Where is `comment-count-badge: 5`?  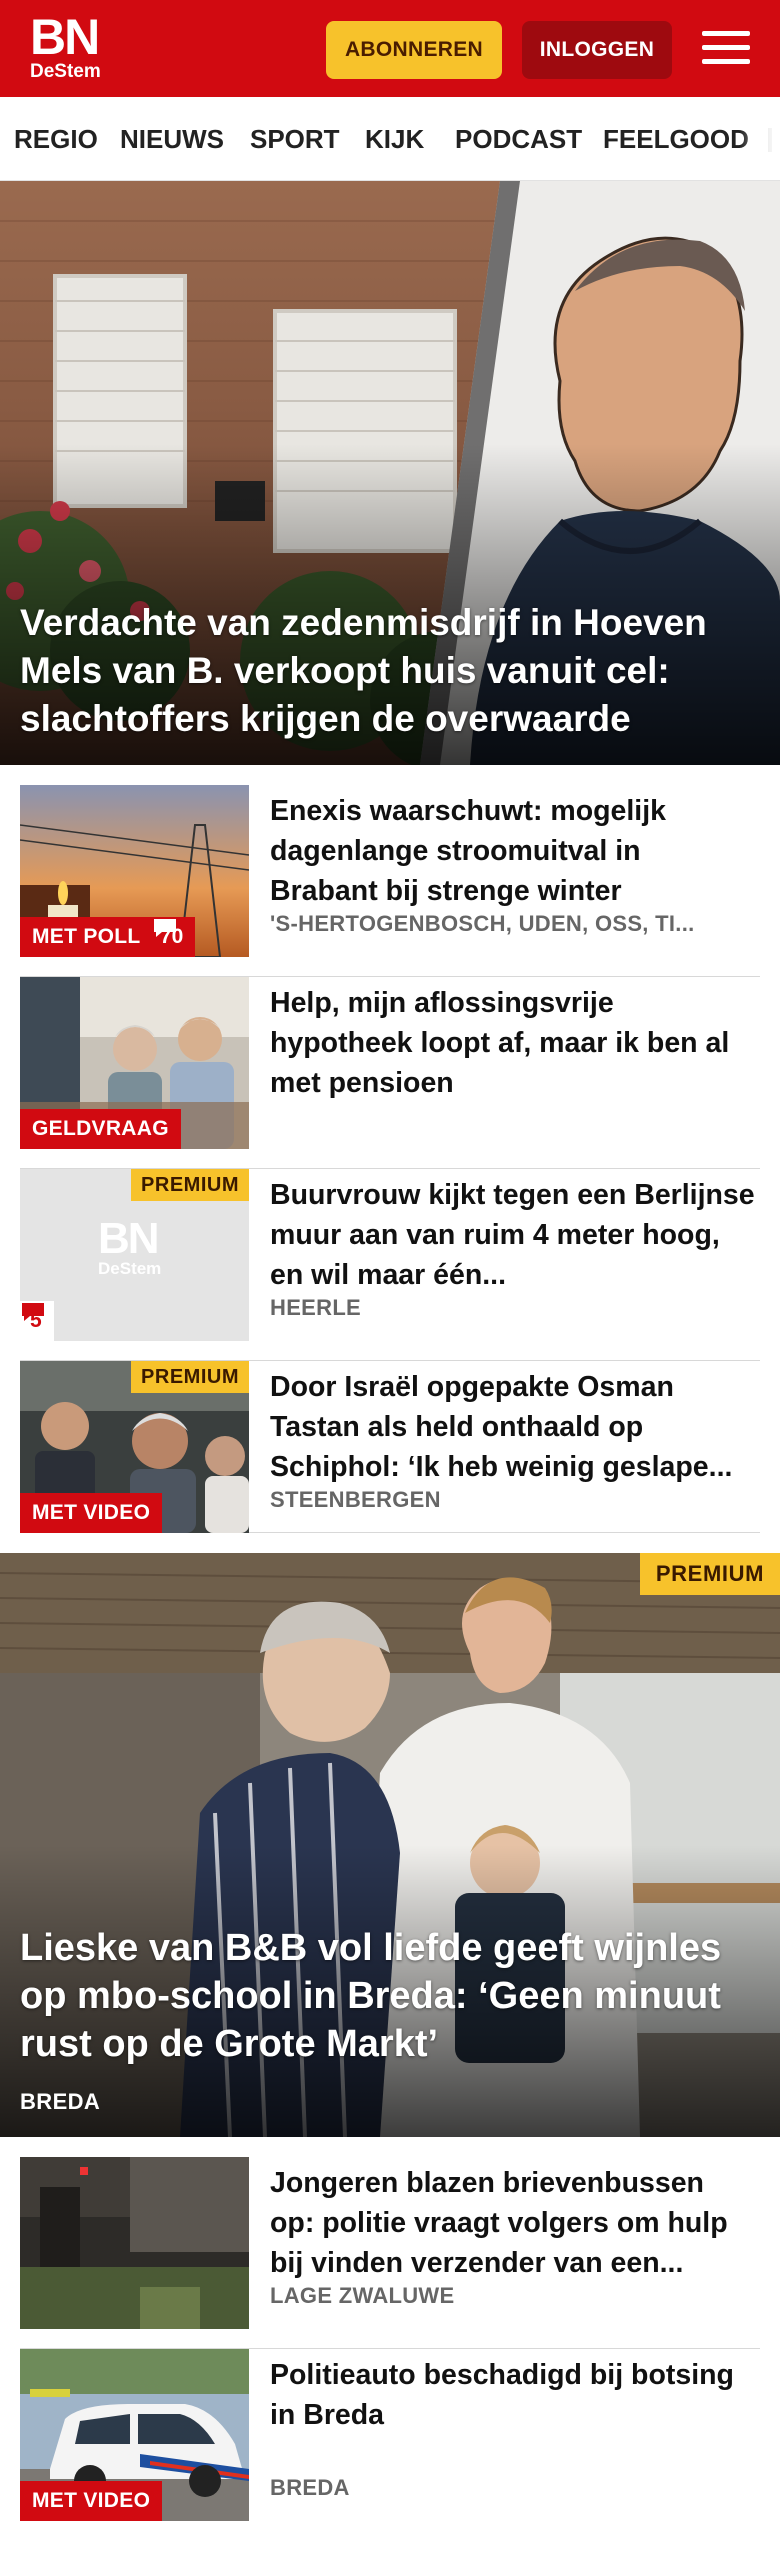 comment-count-badge: 5 is located at coordinates (37, 1321).